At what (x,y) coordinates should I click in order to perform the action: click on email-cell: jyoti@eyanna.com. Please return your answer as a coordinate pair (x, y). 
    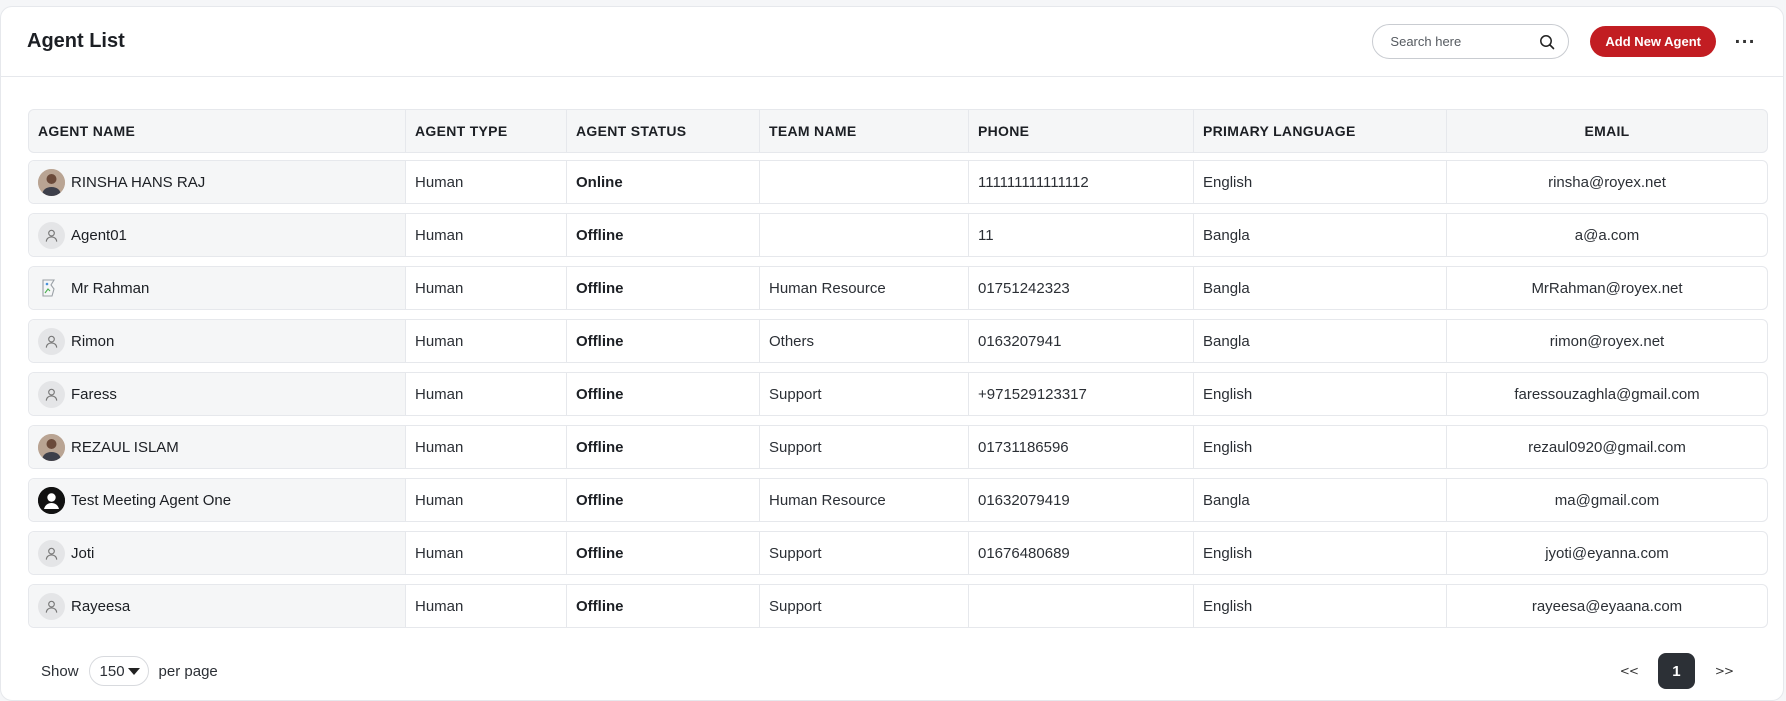
    Looking at the image, I should click on (1606, 553).